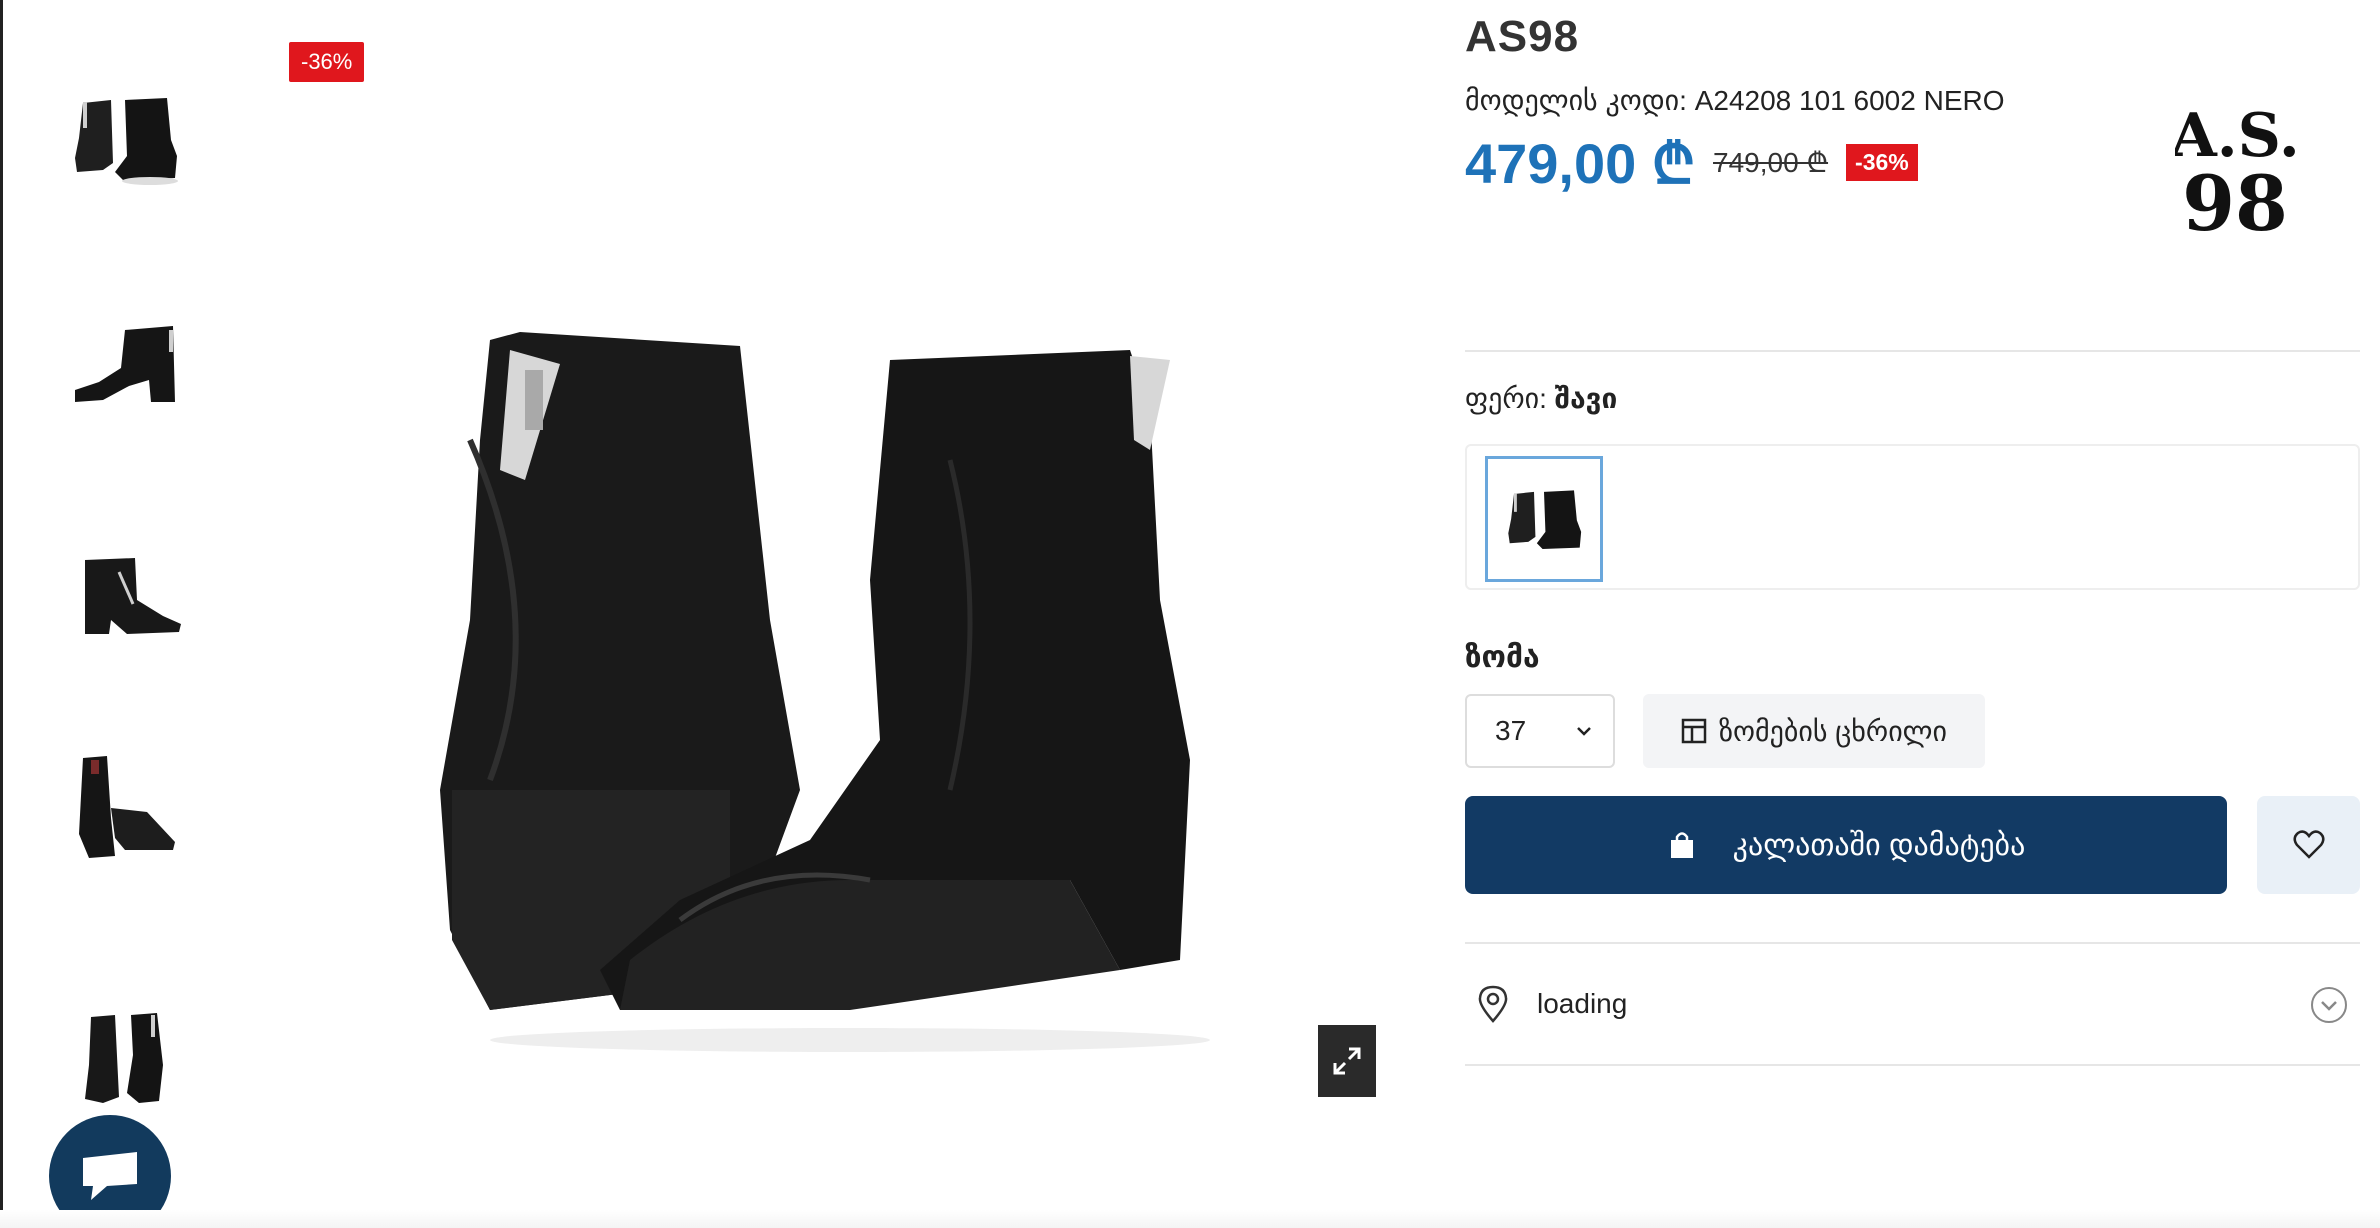 The height and width of the screenshot is (1228, 2380). What do you see at coordinates (1580, 163) in the screenshot?
I see `current-price: 479,00 ₾` at bounding box center [1580, 163].